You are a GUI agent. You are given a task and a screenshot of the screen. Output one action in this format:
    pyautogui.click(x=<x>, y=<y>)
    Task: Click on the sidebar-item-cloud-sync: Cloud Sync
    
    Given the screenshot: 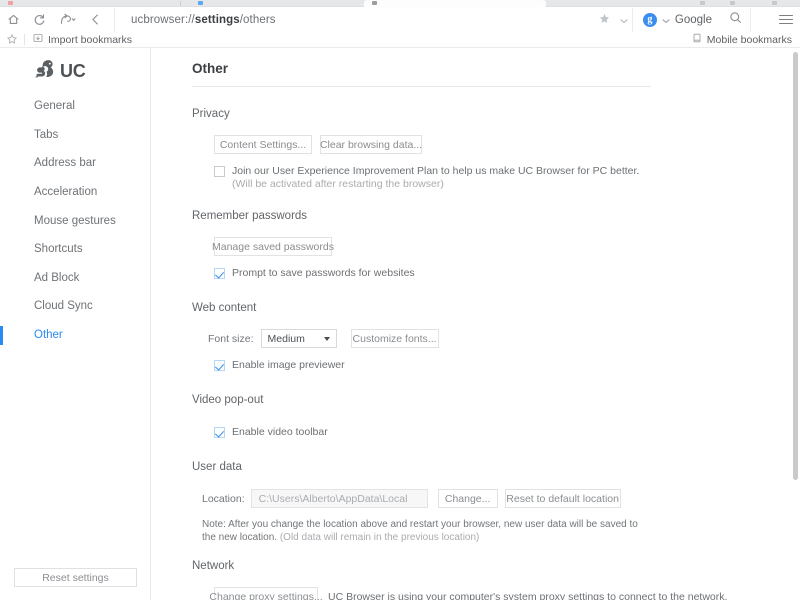 What is the action you would take?
    pyautogui.click(x=75, y=306)
    